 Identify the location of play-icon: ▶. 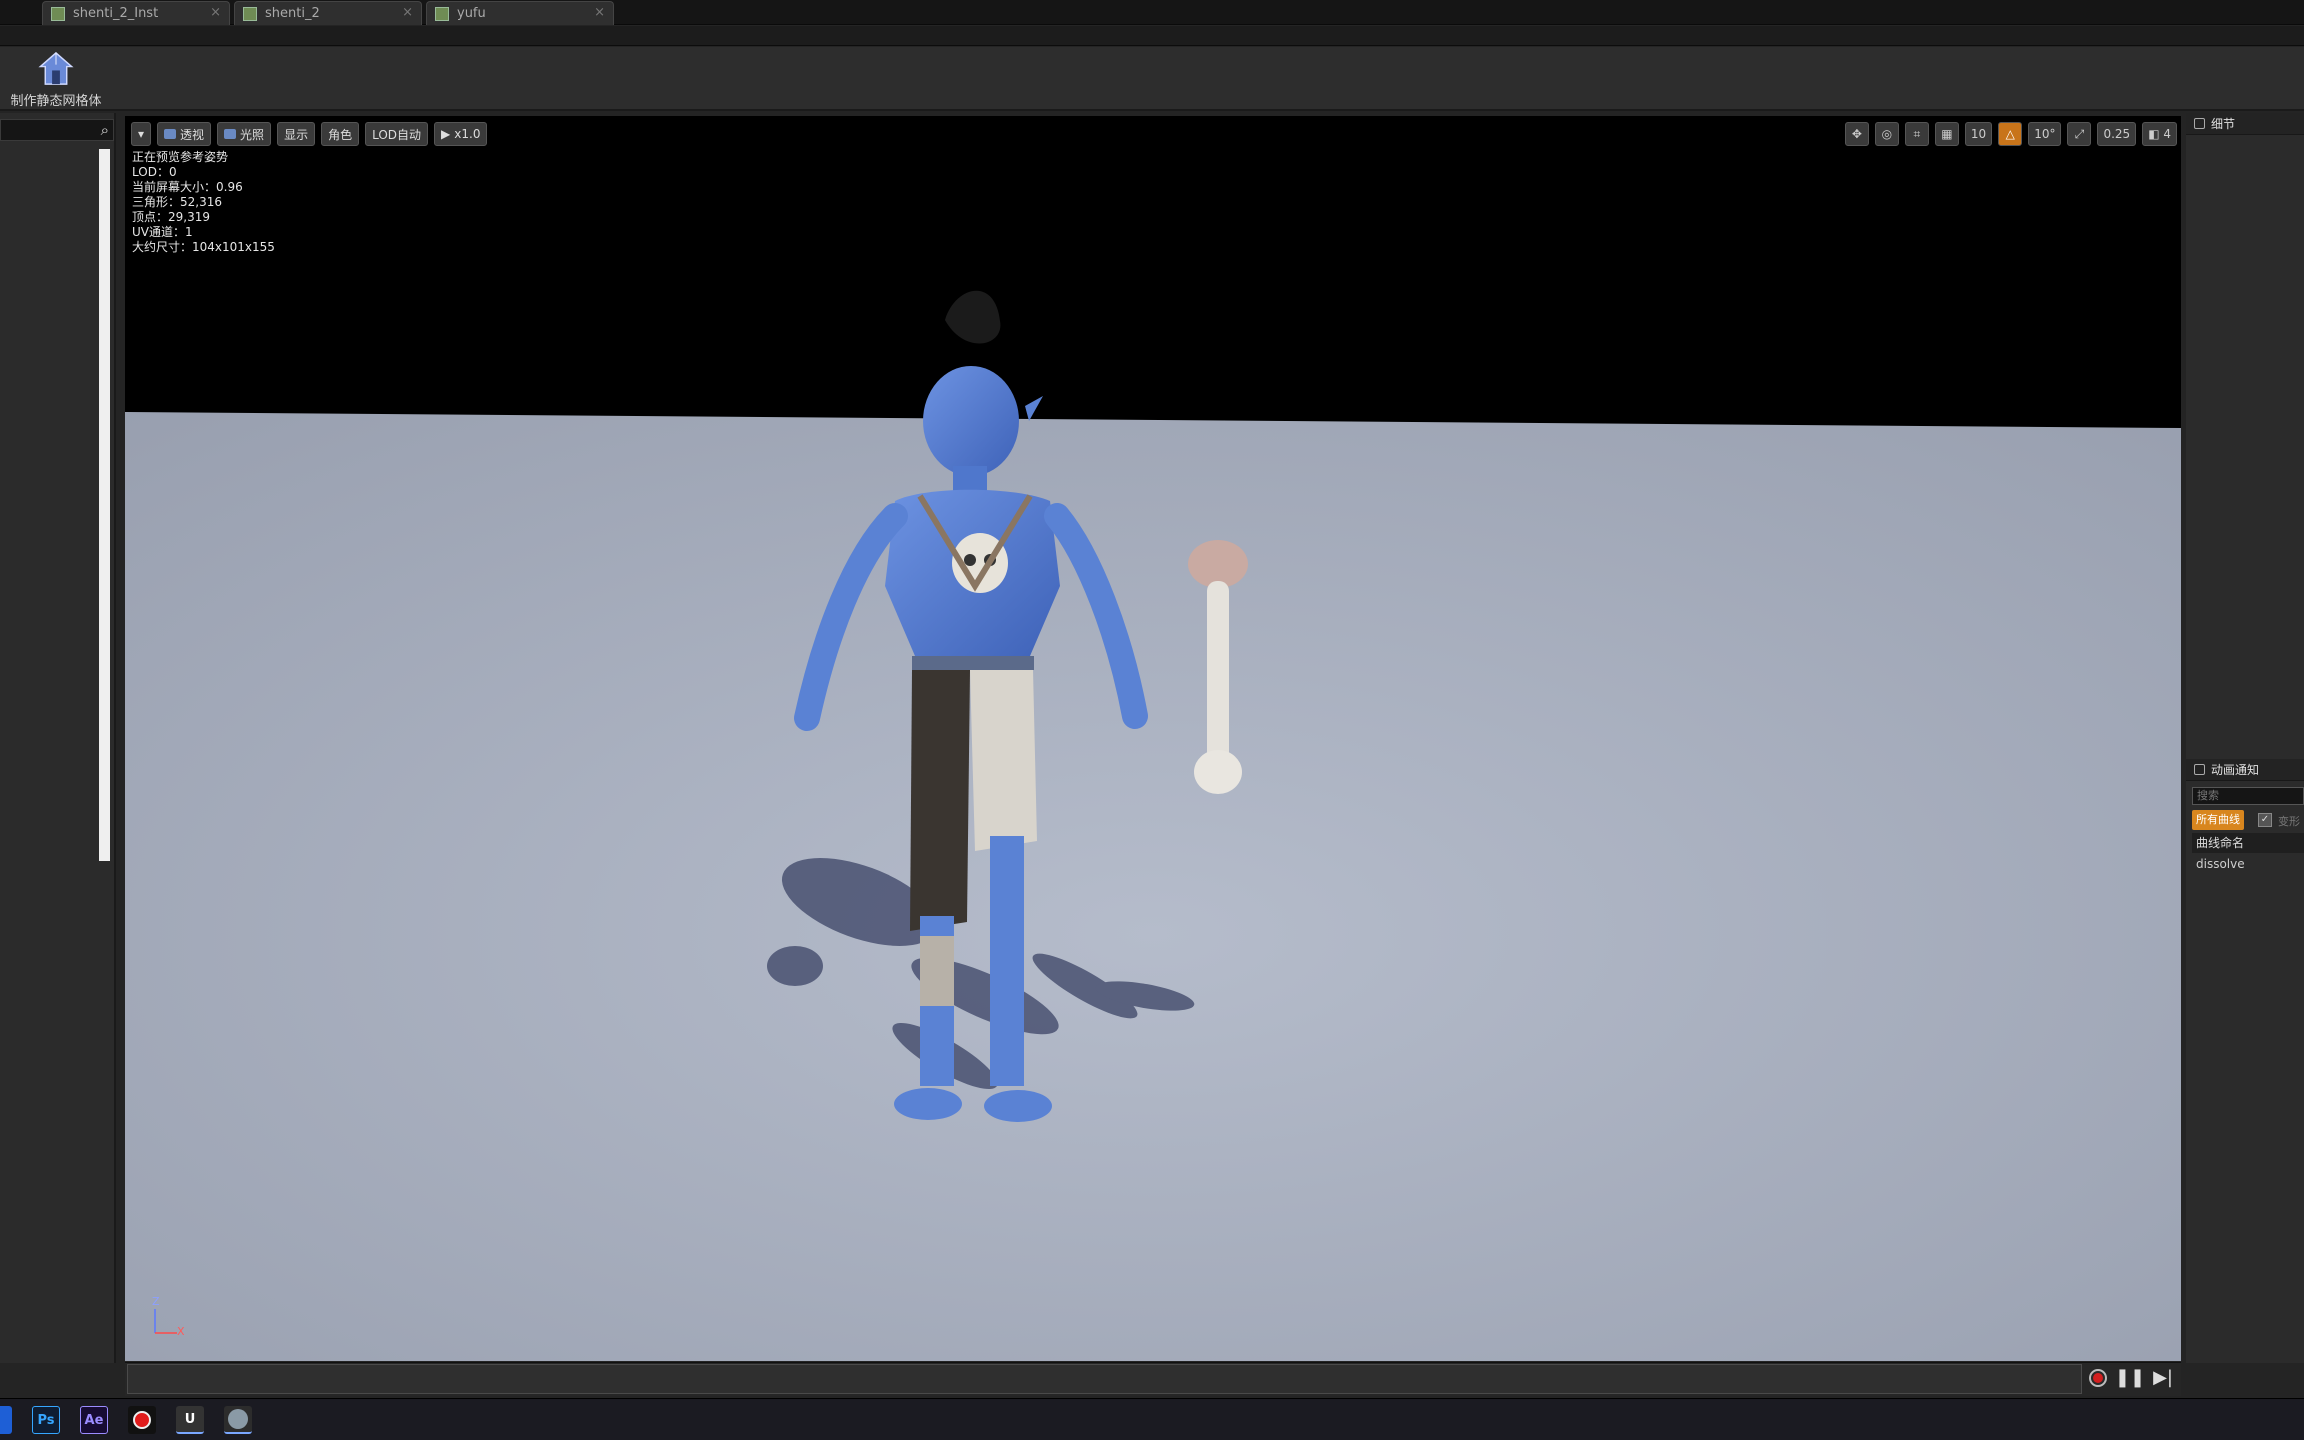
(446, 134).